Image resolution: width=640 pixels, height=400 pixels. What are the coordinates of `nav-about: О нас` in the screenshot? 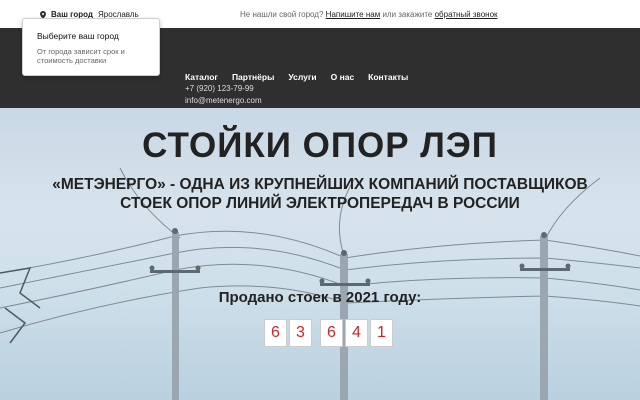 It's located at (343, 77).